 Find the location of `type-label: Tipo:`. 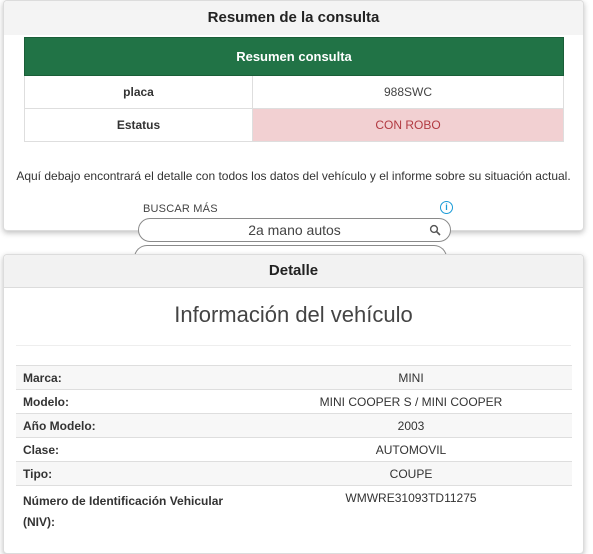

type-label: Tipo: is located at coordinates (133, 473).